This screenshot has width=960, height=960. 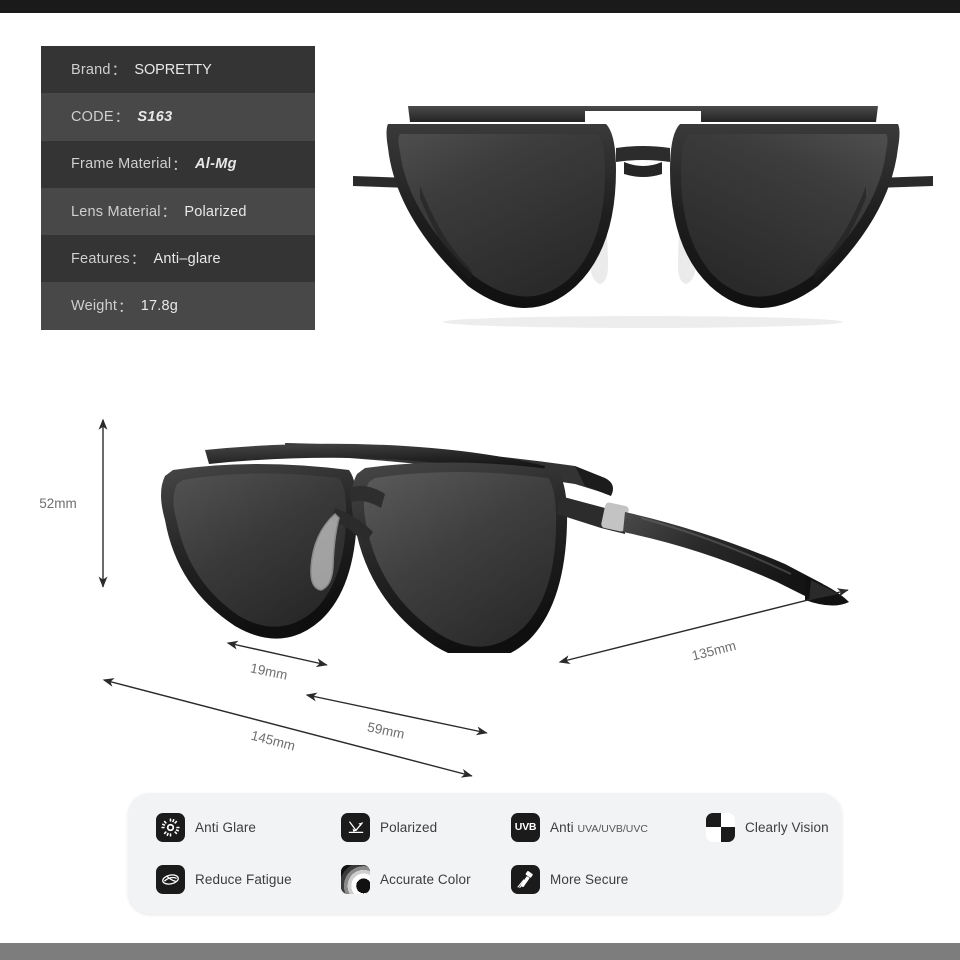 I want to click on sun-burst-icon, so click(x=170, y=827).